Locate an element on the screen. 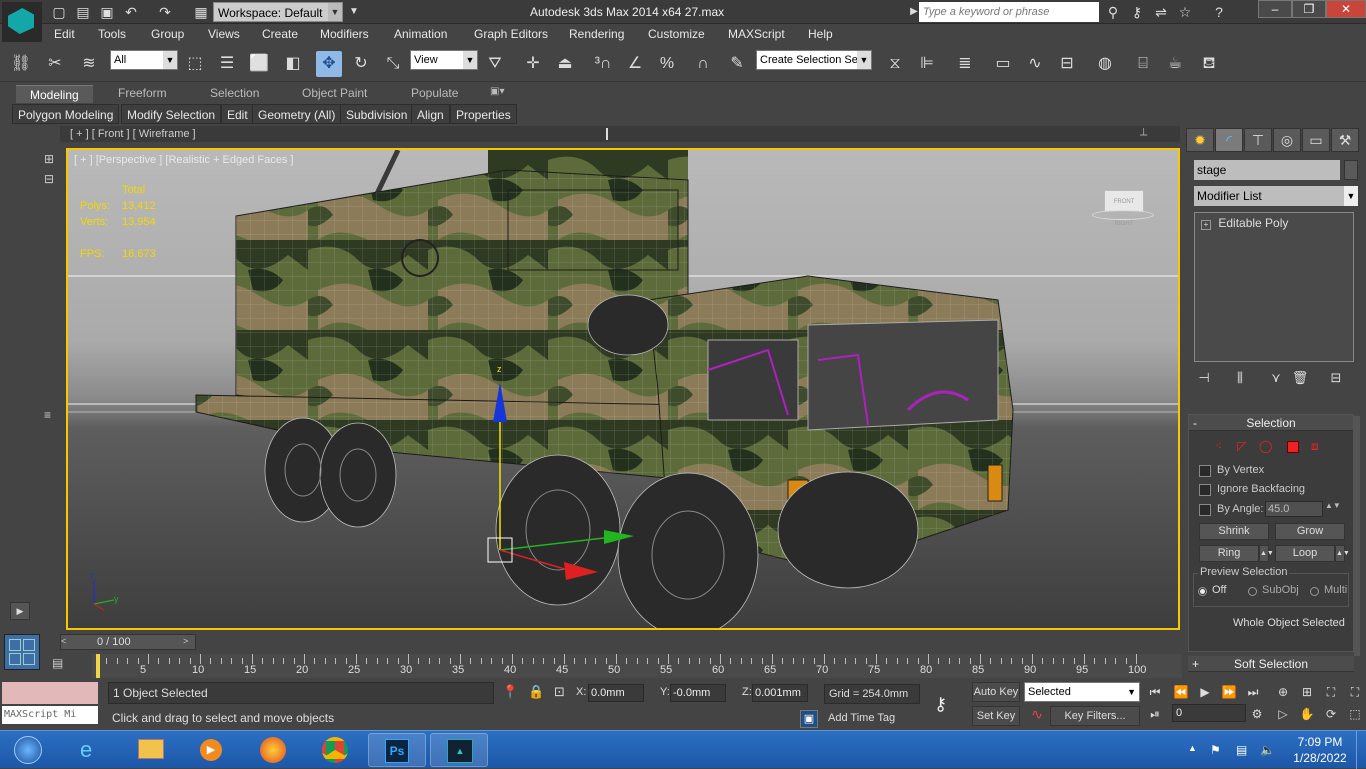 This screenshot has width=1366, height=769. panel-properties: Properties is located at coordinates (483, 114).